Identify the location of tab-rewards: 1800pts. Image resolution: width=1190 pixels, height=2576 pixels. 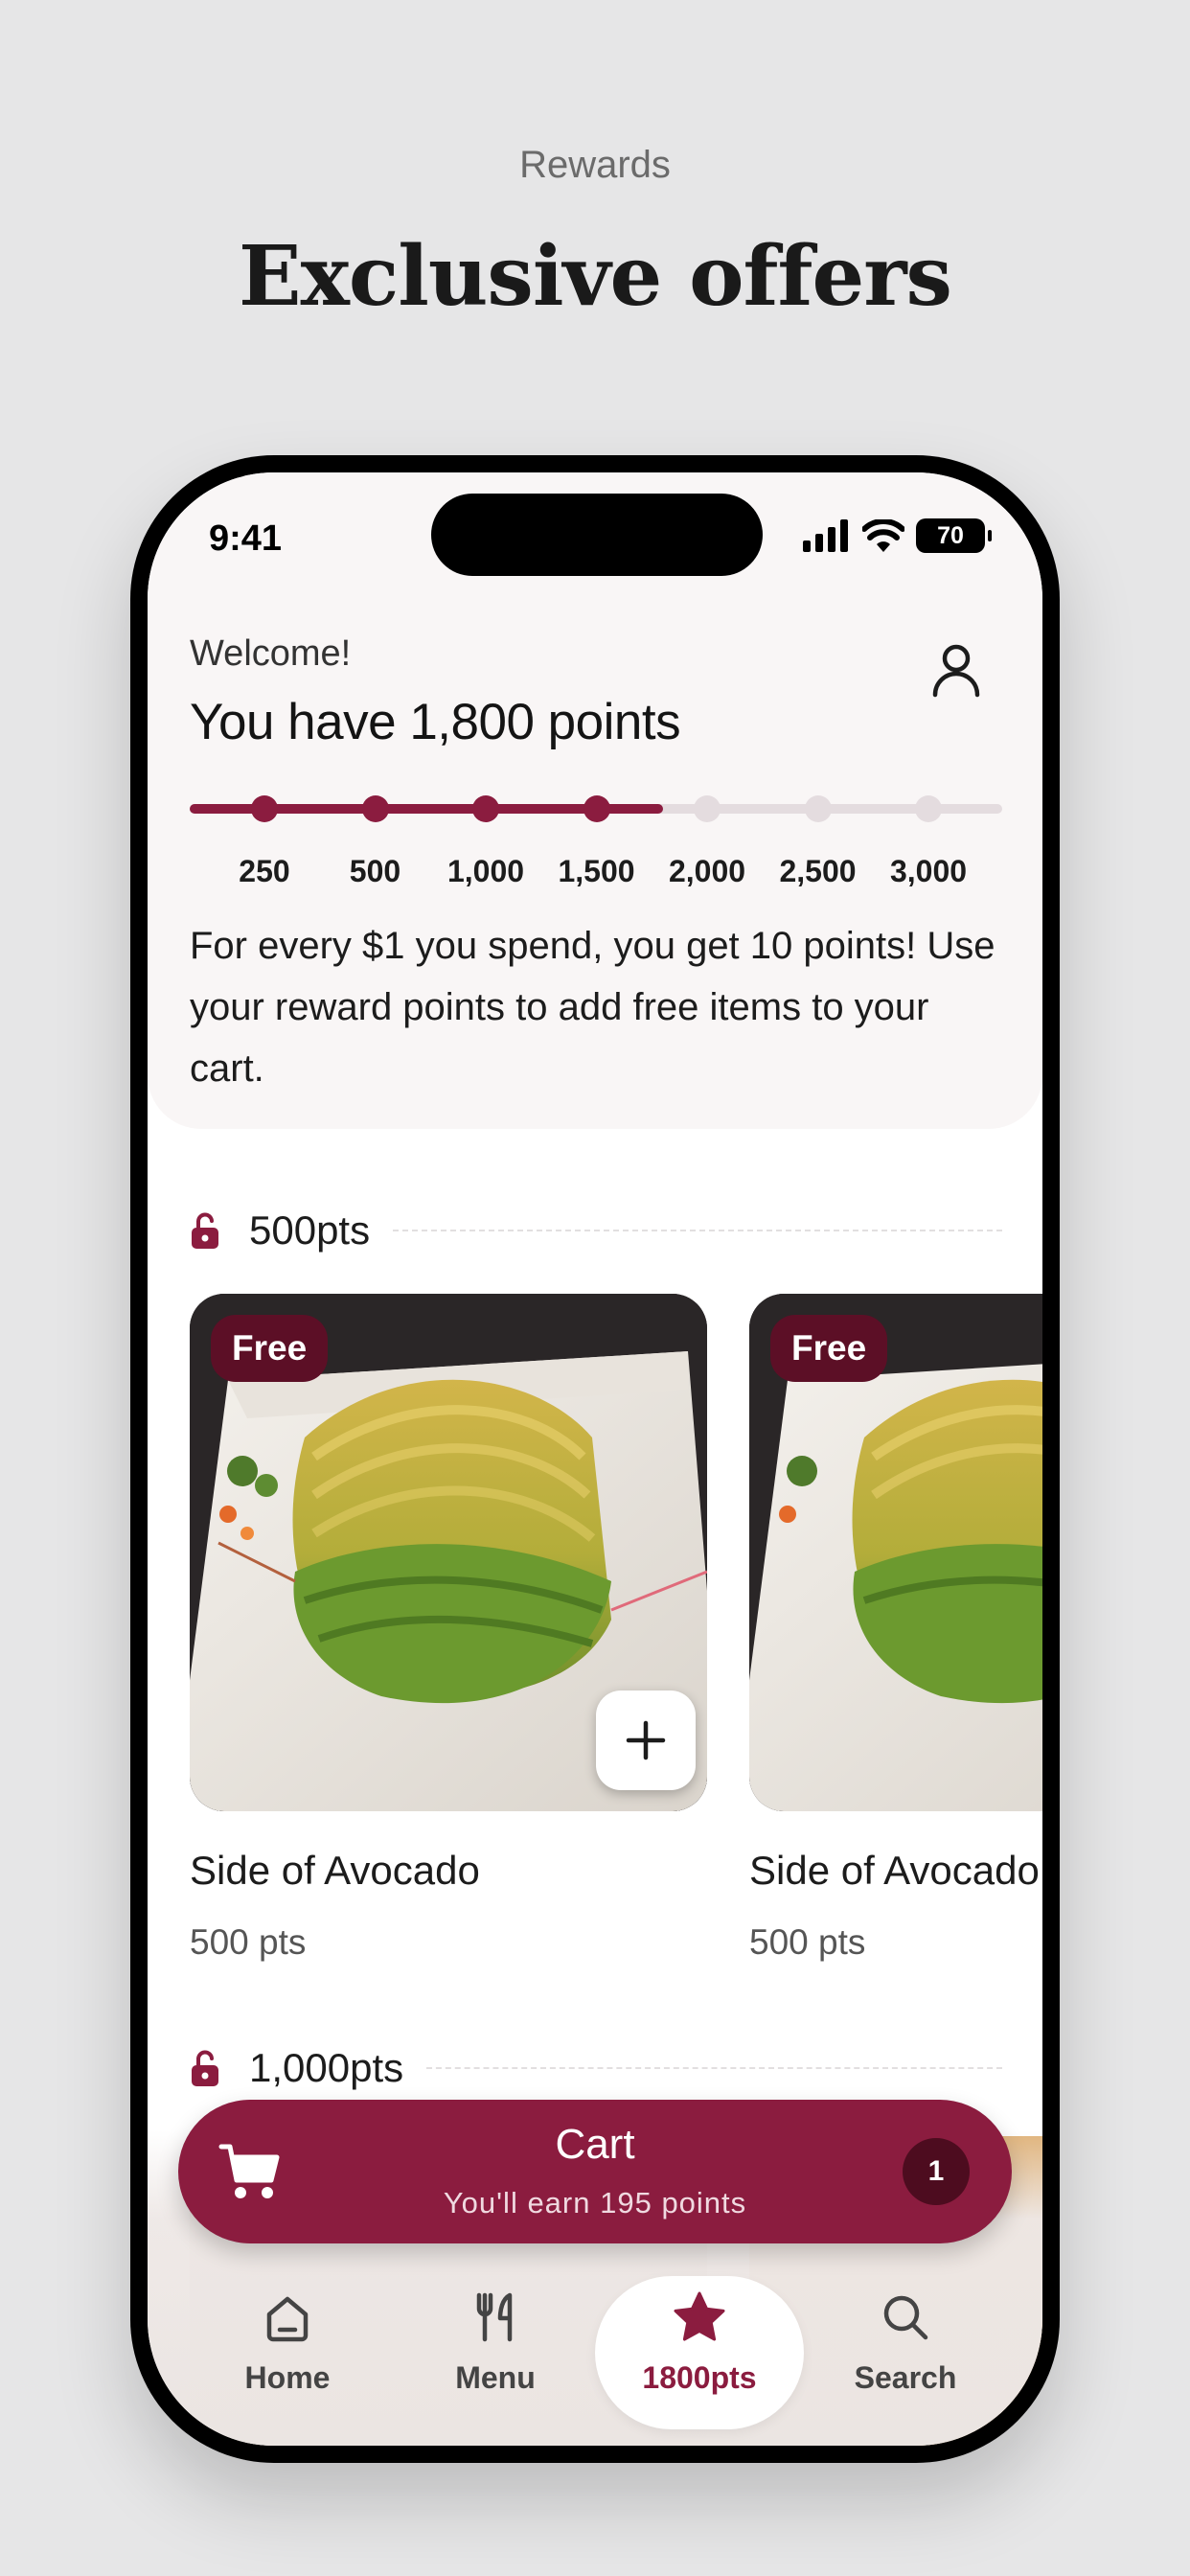
(700, 2352).